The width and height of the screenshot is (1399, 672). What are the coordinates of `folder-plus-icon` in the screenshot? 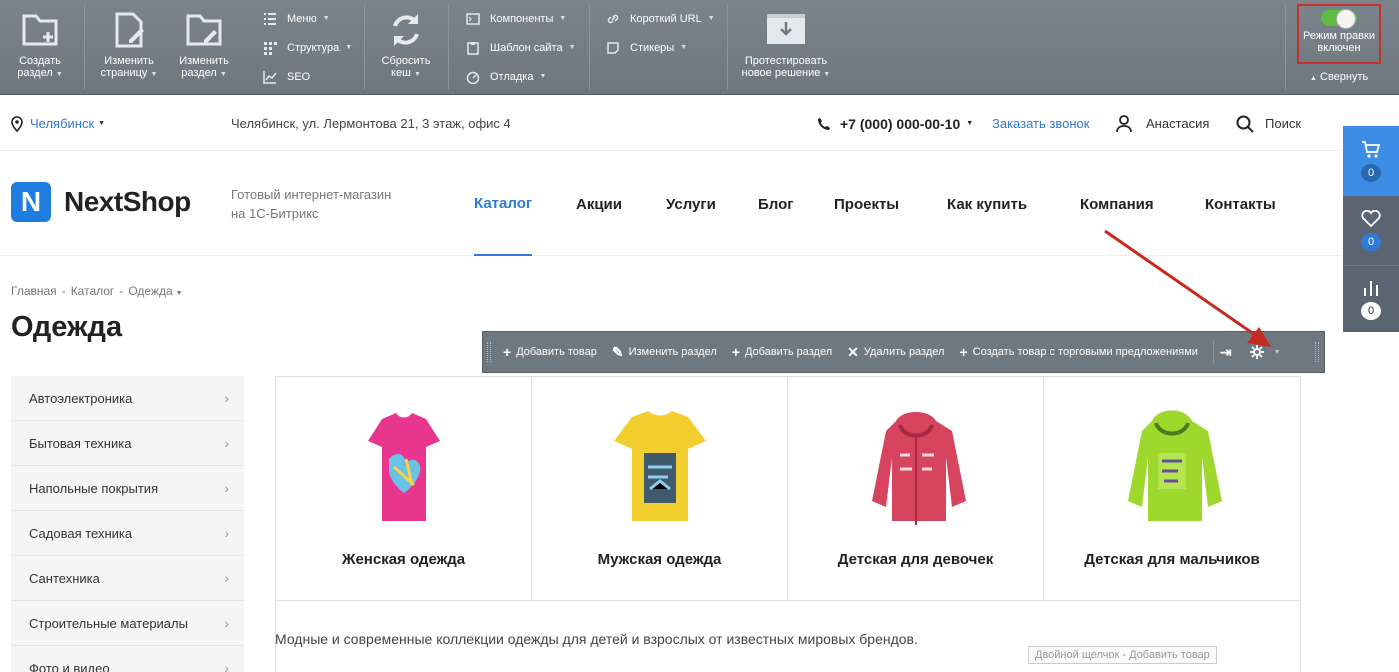 It's located at (40, 30).